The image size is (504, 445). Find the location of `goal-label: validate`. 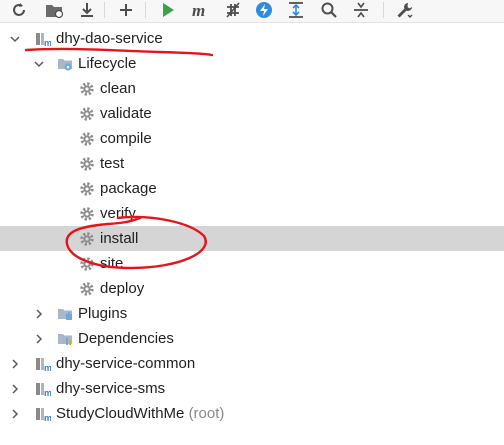

goal-label: validate is located at coordinates (126, 113).